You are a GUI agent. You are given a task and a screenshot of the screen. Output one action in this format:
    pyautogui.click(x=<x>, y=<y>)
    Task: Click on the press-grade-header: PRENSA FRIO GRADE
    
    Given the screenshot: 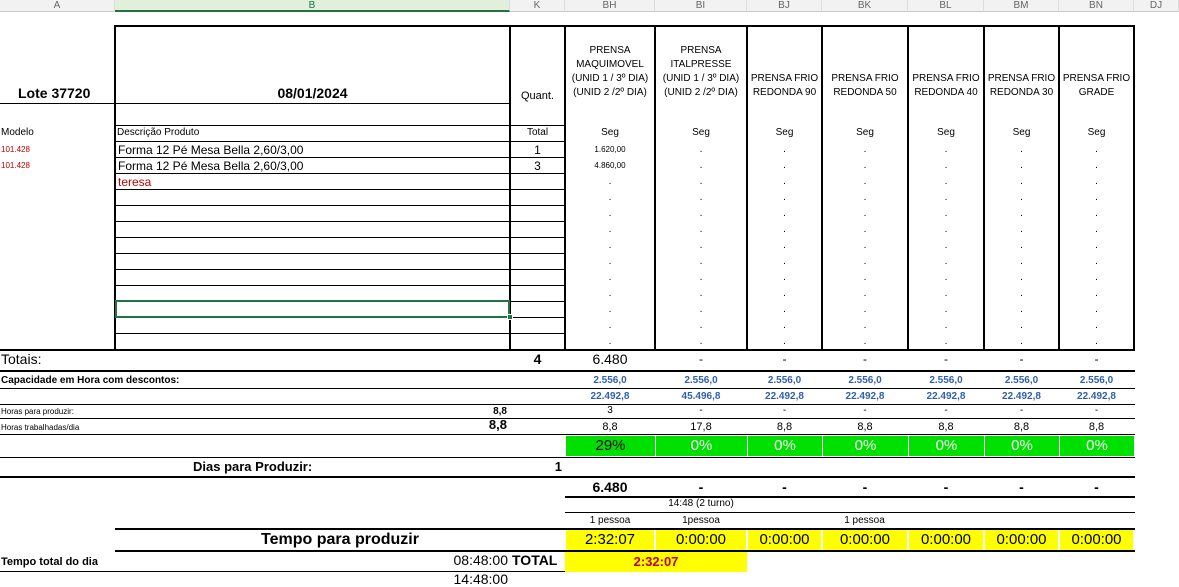 What is the action you would take?
    pyautogui.click(x=1096, y=85)
    